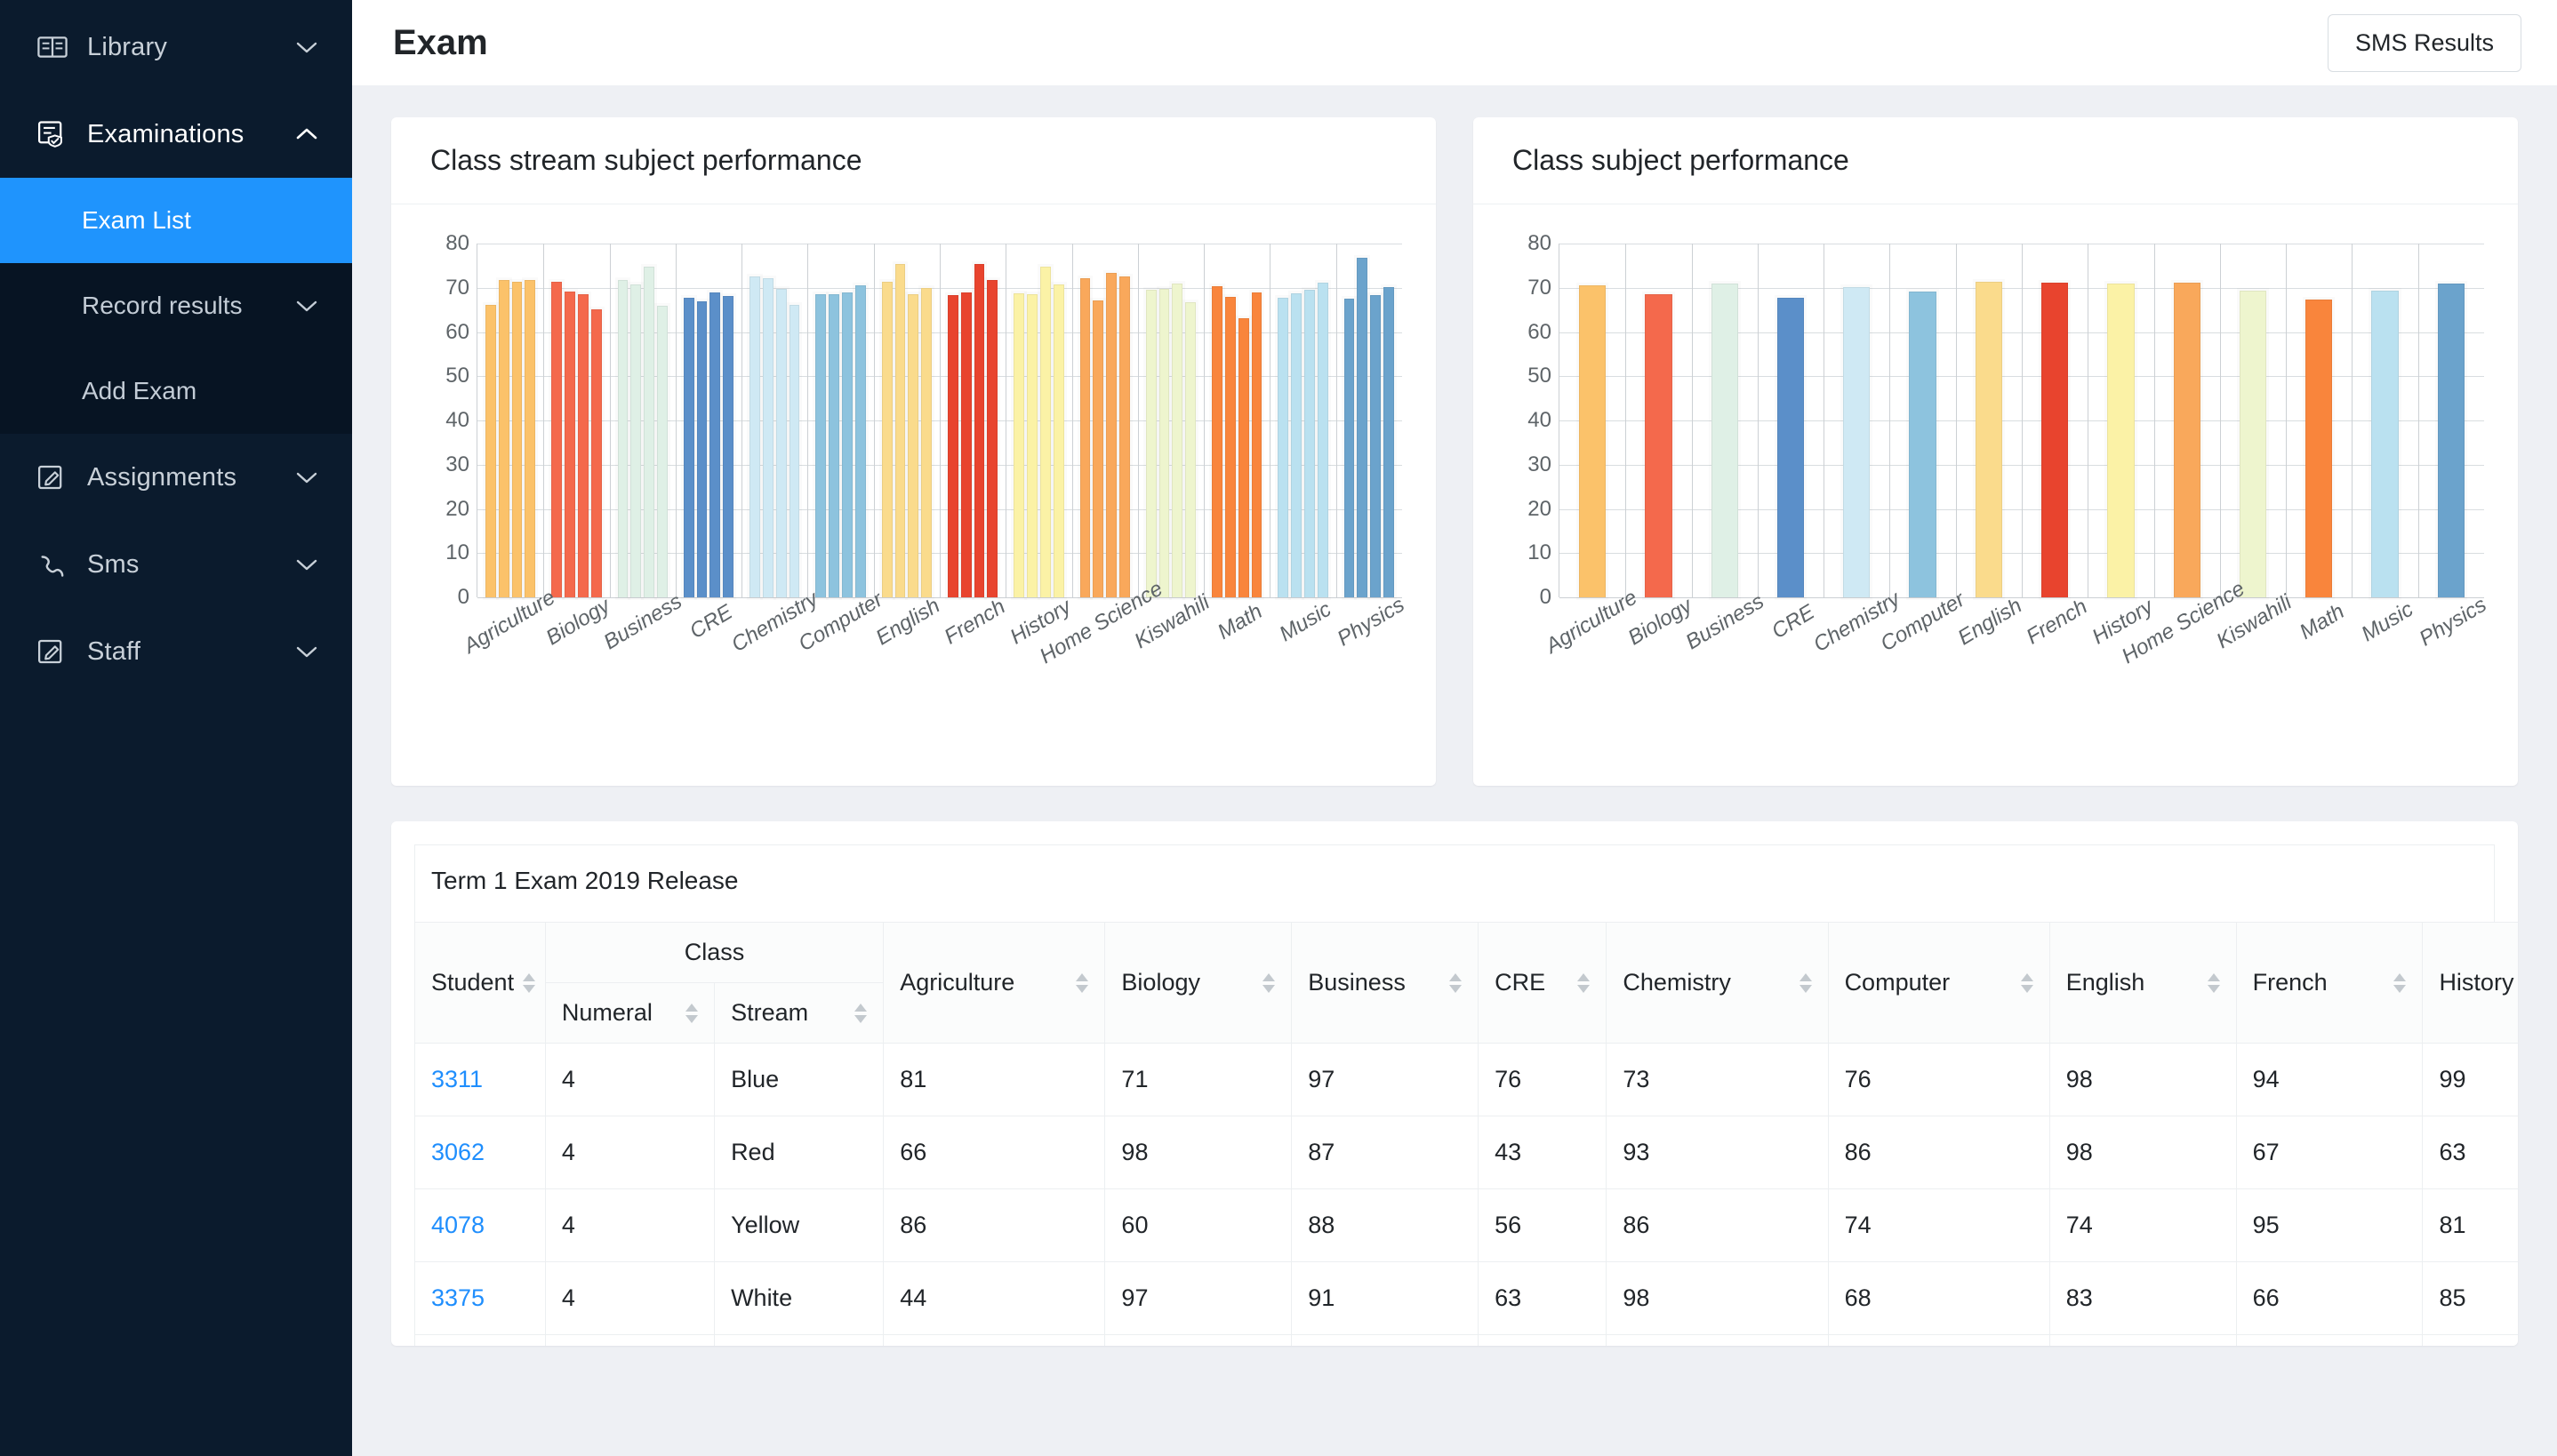 This screenshot has width=2557, height=1456. I want to click on cell-student: 4078, so click(480, 1225).